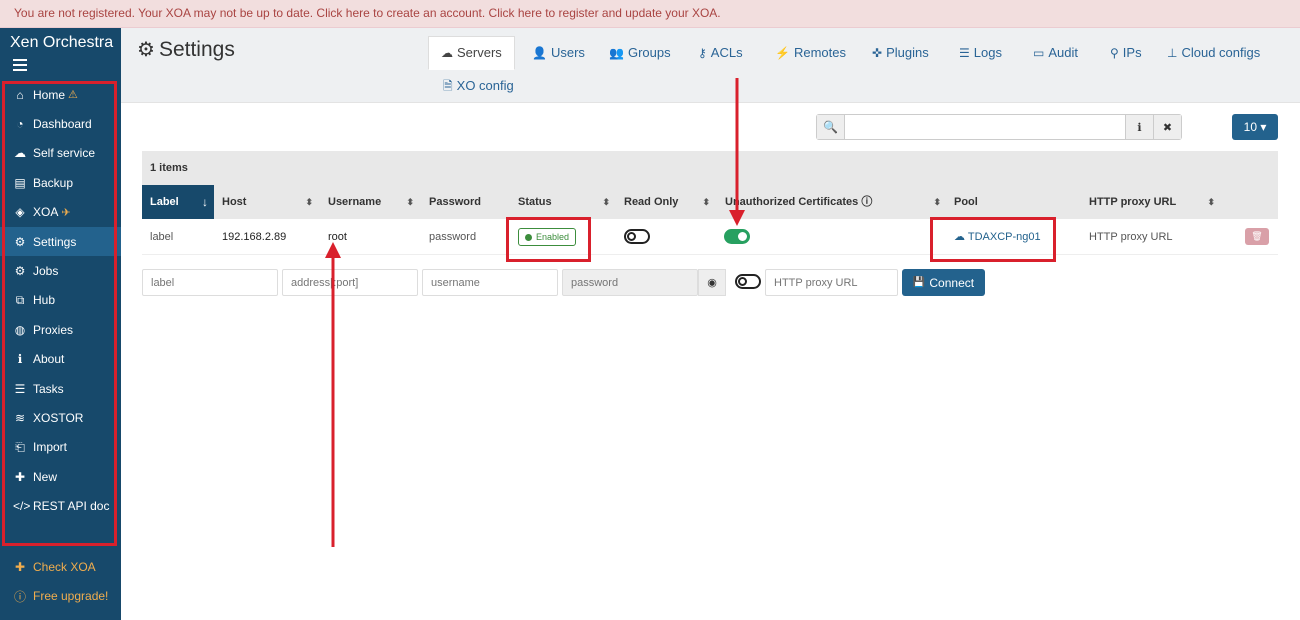  Describe the element at coordinates (782, 53) in the screenshot. I see `plug-icon: ⚡` at that location.